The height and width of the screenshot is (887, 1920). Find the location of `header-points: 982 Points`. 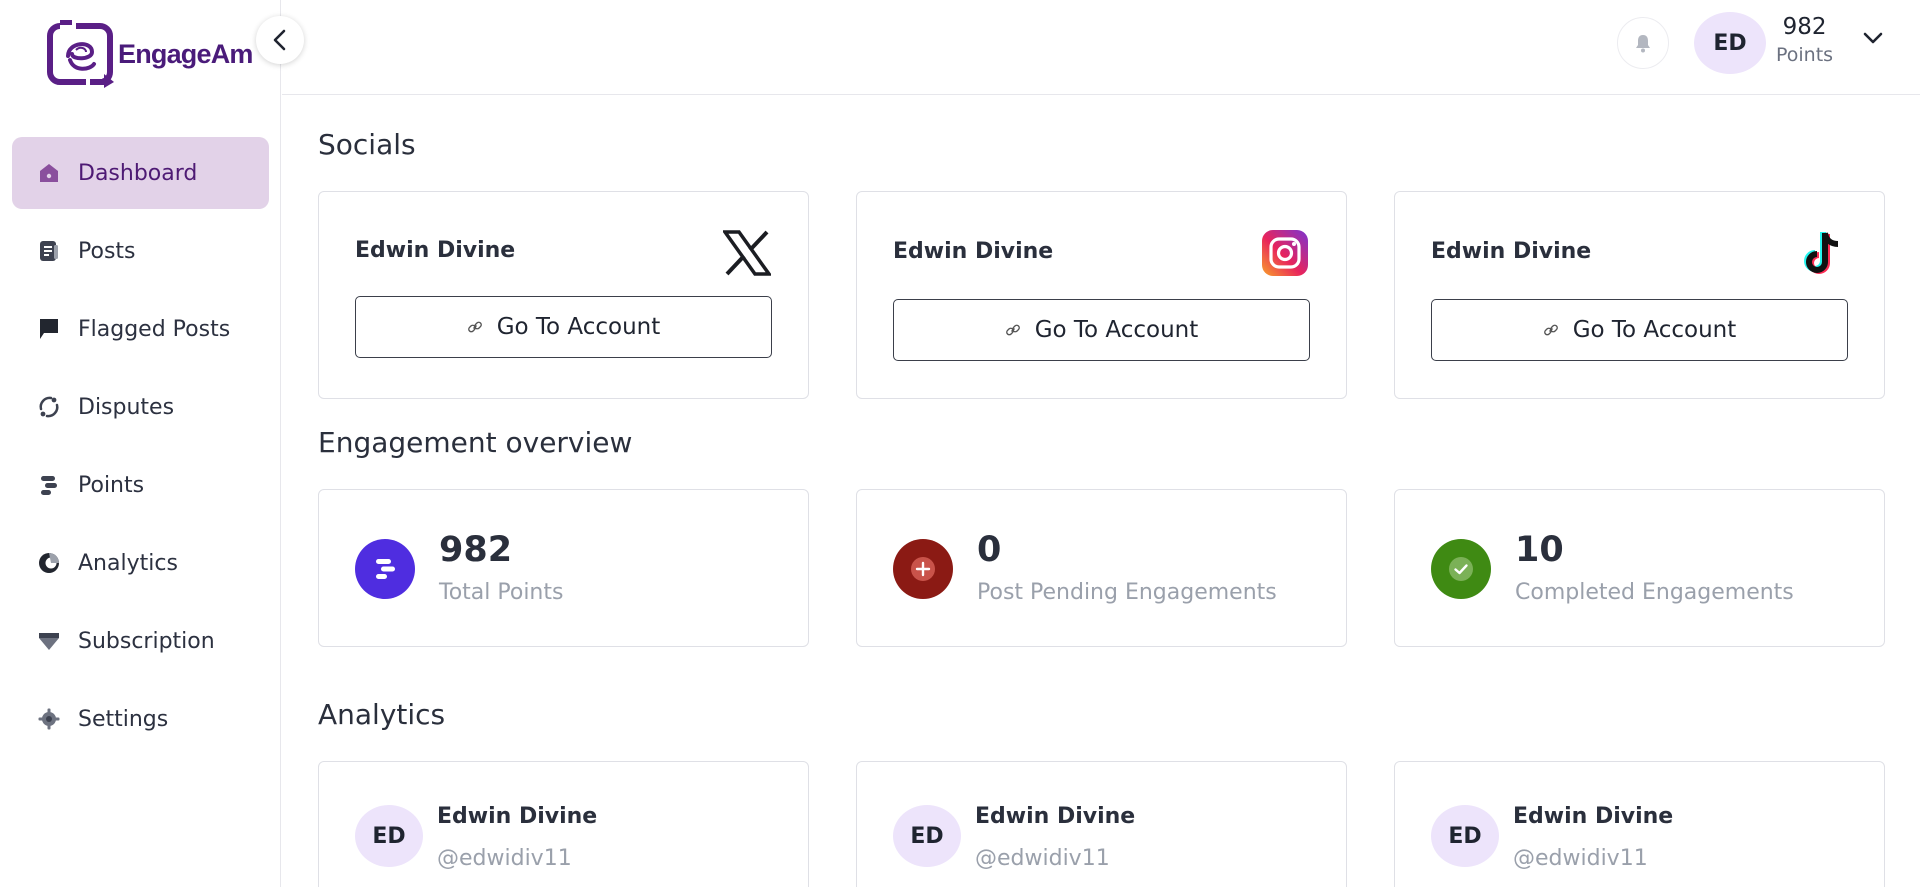

header-points: 982 Points is located at coordinates (1804, 40).